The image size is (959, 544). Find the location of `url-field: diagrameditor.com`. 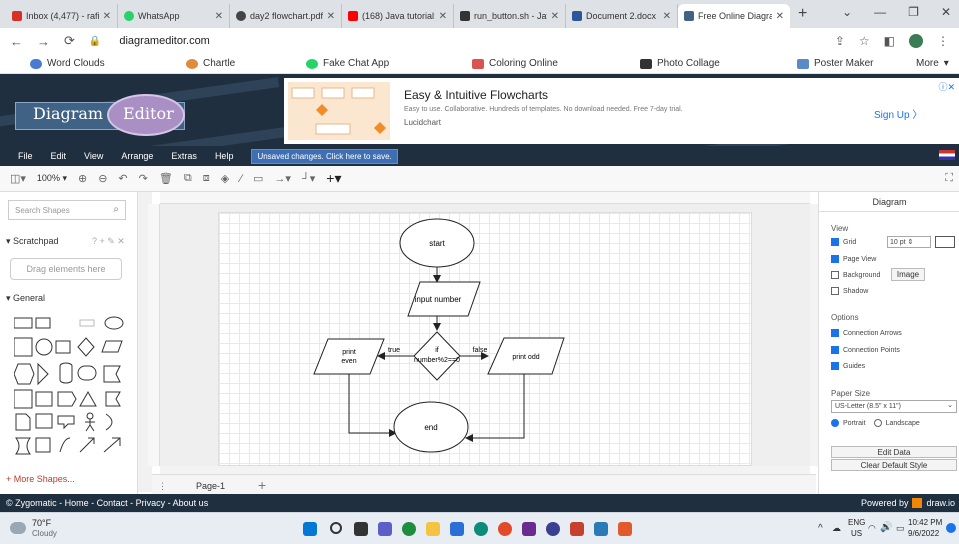

url-field: diagrameditor.com is located at coordinates (164, 41).